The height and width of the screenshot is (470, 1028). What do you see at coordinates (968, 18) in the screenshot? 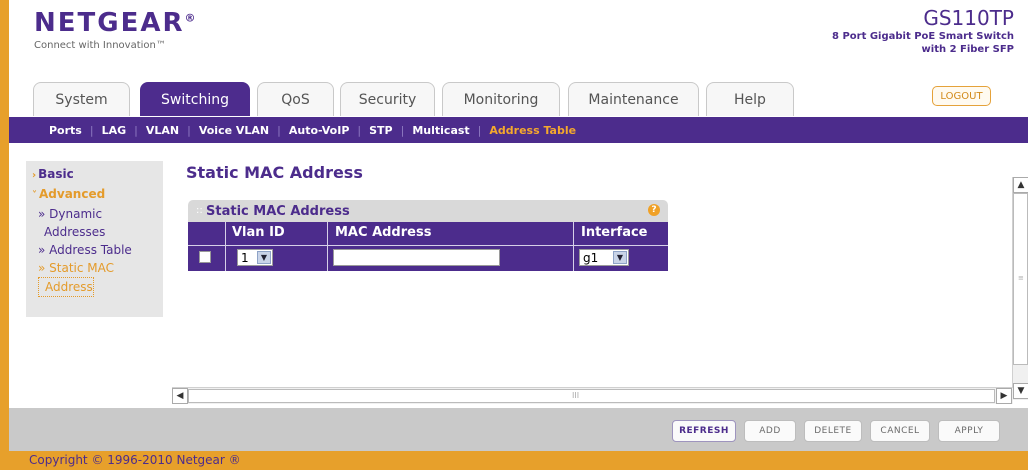
I see `model-name: GS110TP` at bounding box center [968, 18].